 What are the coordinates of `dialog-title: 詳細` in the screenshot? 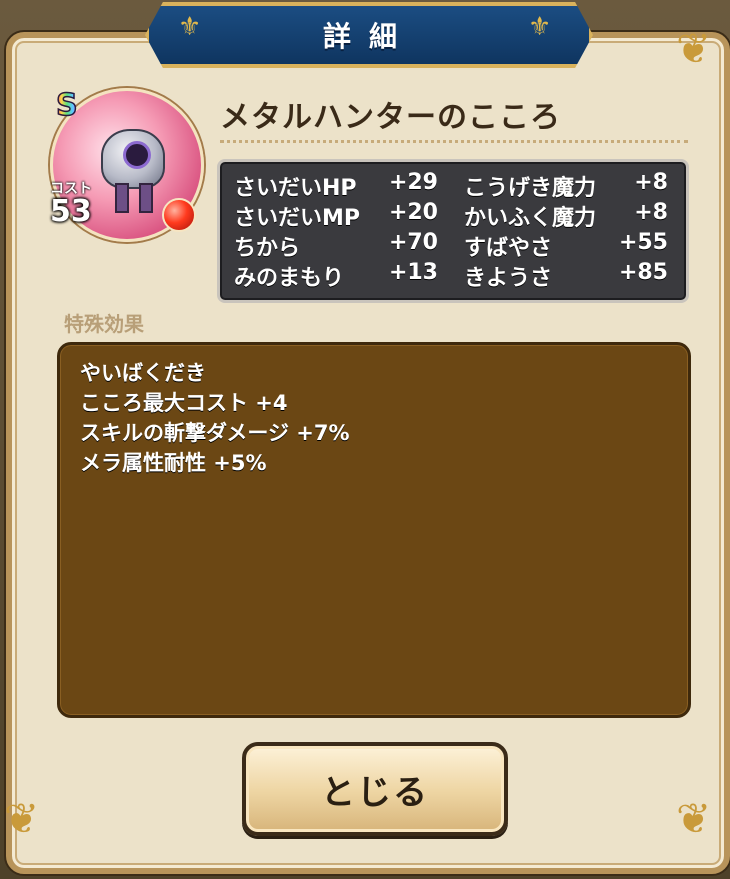 It's located at (368, 36).